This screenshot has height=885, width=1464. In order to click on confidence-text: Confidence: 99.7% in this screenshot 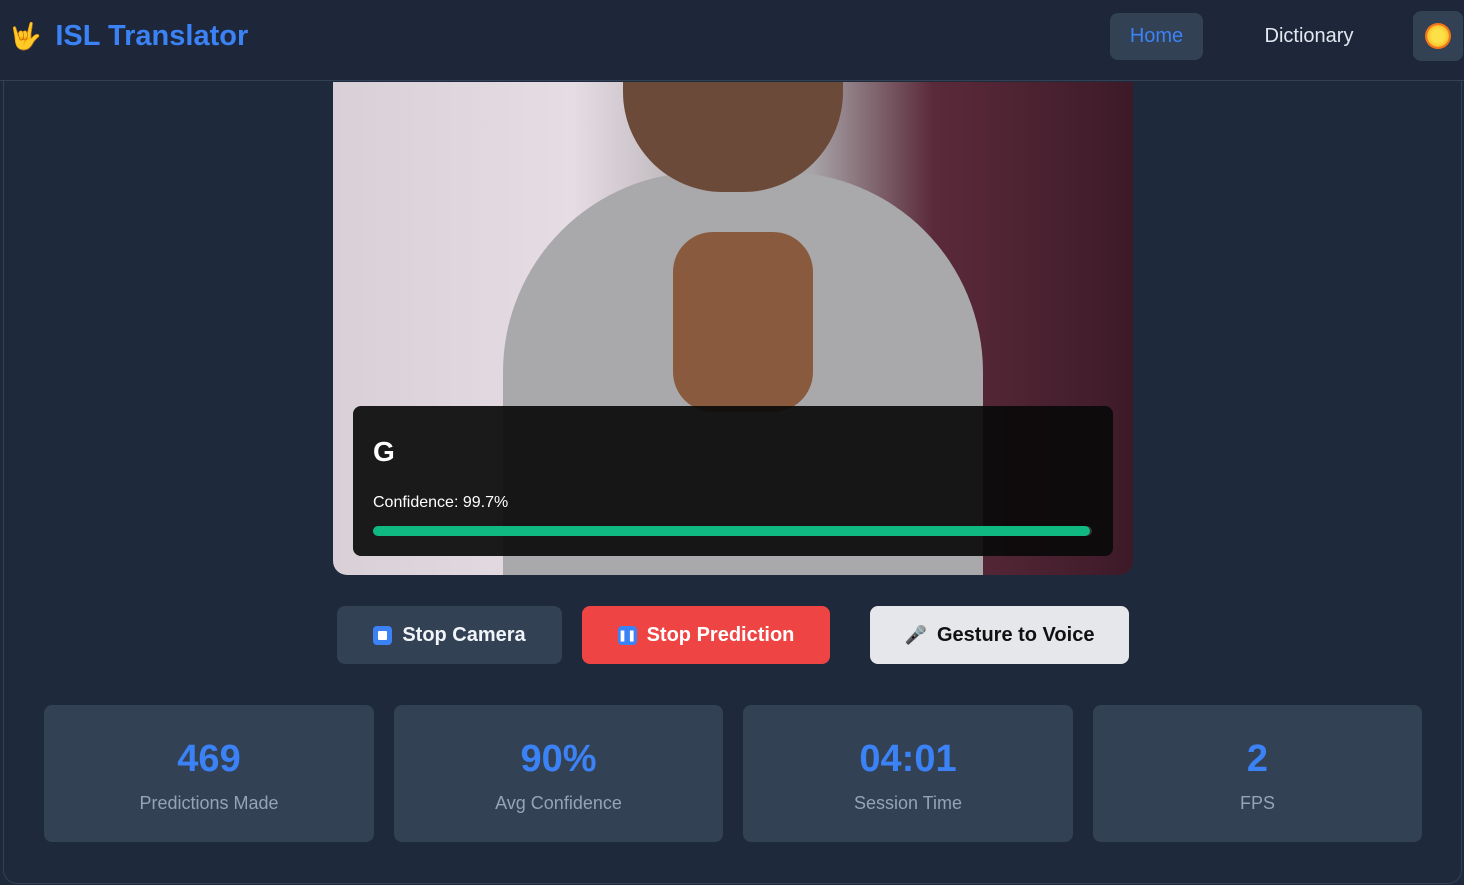, I will do `click(441, 502)`.